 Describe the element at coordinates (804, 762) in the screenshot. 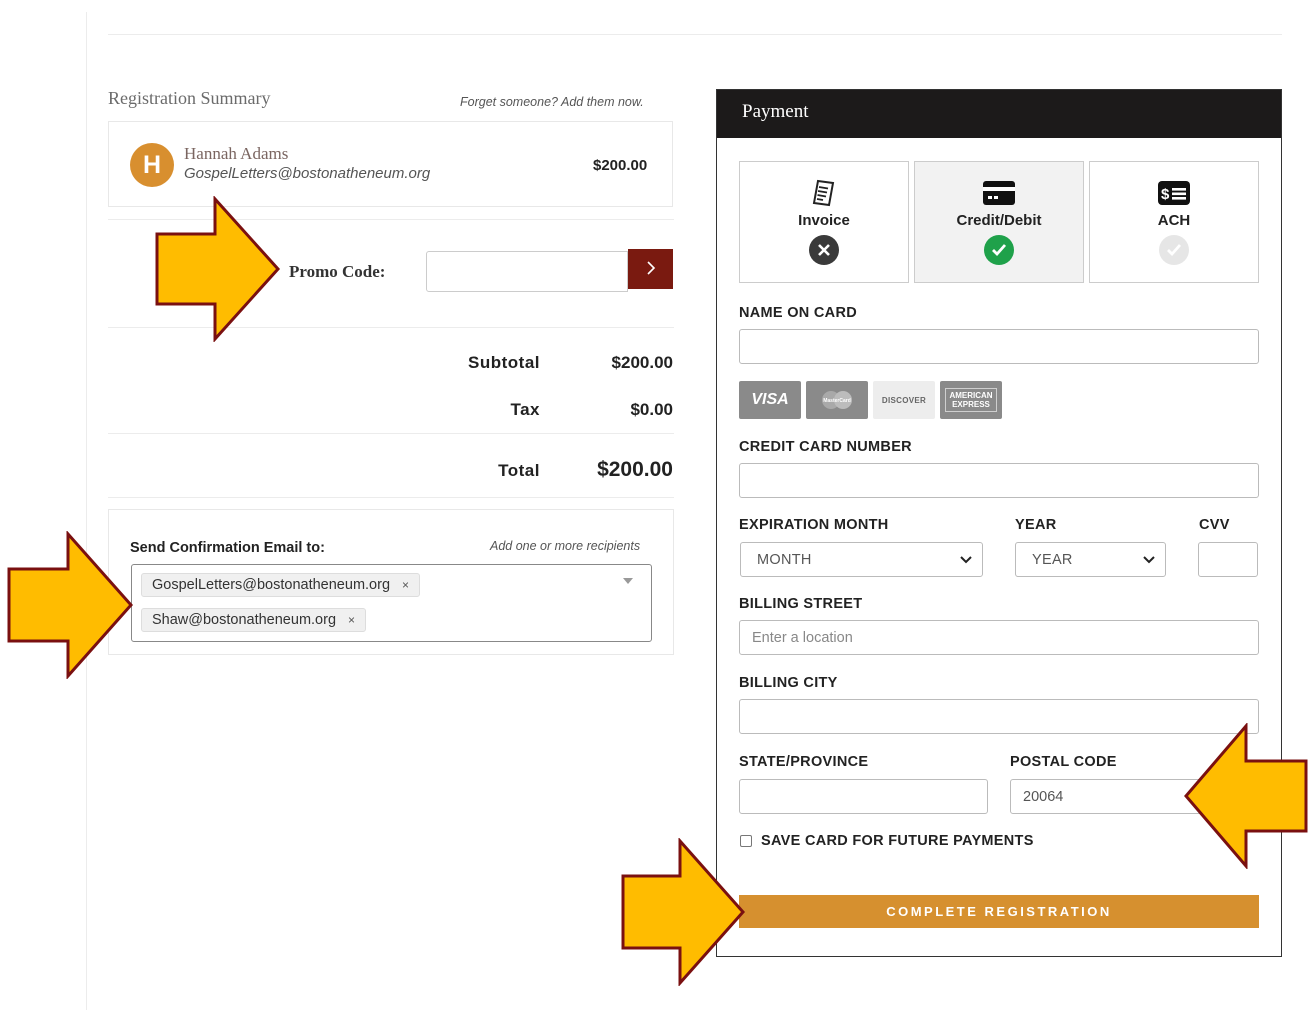

I see `state-province-label: STATE/PROVINCE` at that location.